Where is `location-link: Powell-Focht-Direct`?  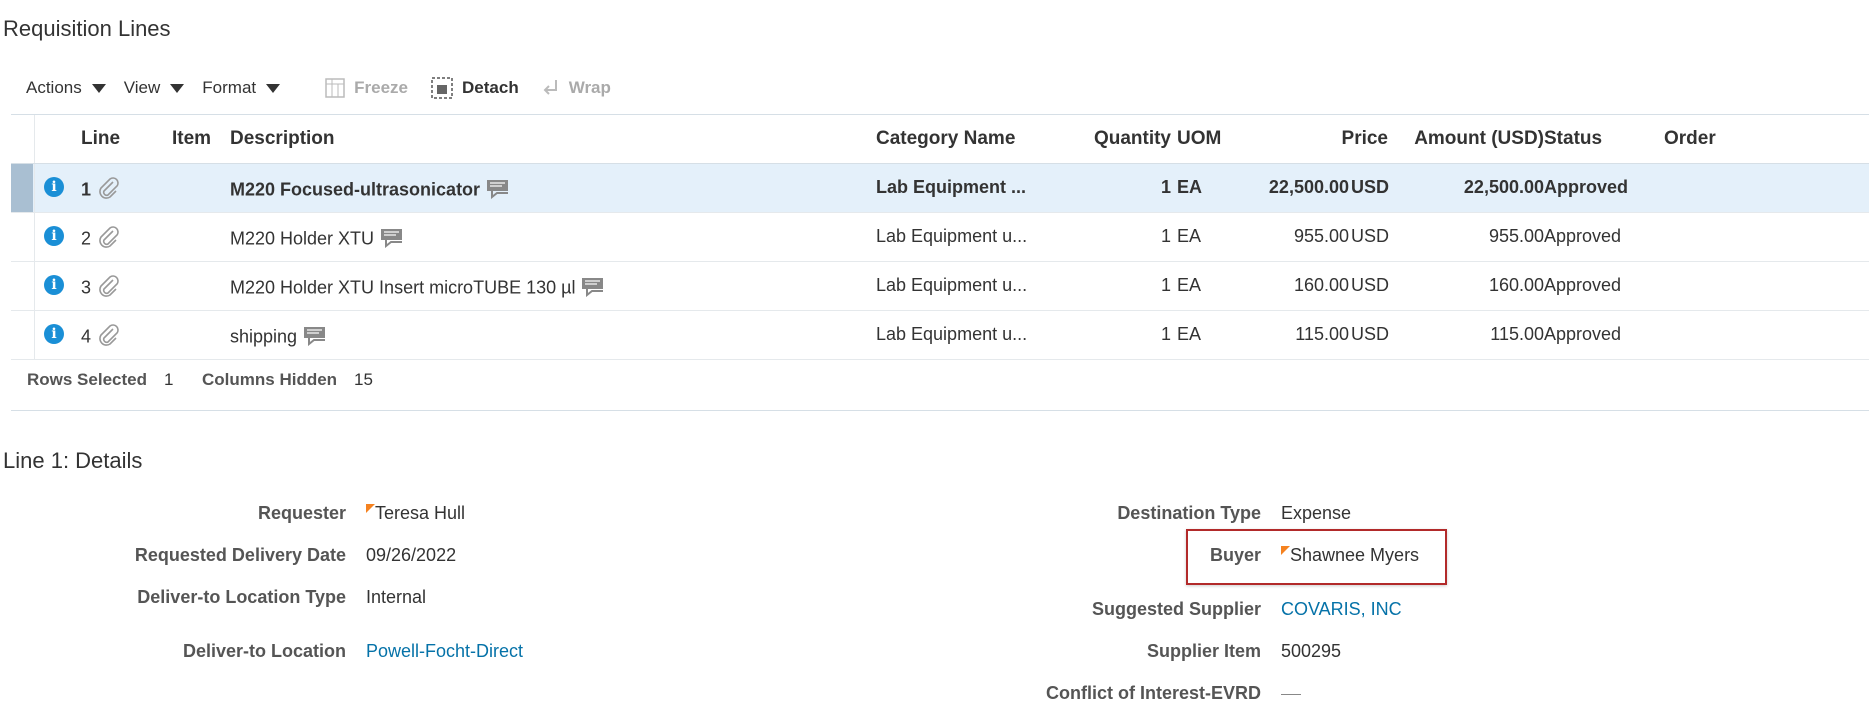
location-link: Powell-Focht-Direct is located at coordinates (444, 651).